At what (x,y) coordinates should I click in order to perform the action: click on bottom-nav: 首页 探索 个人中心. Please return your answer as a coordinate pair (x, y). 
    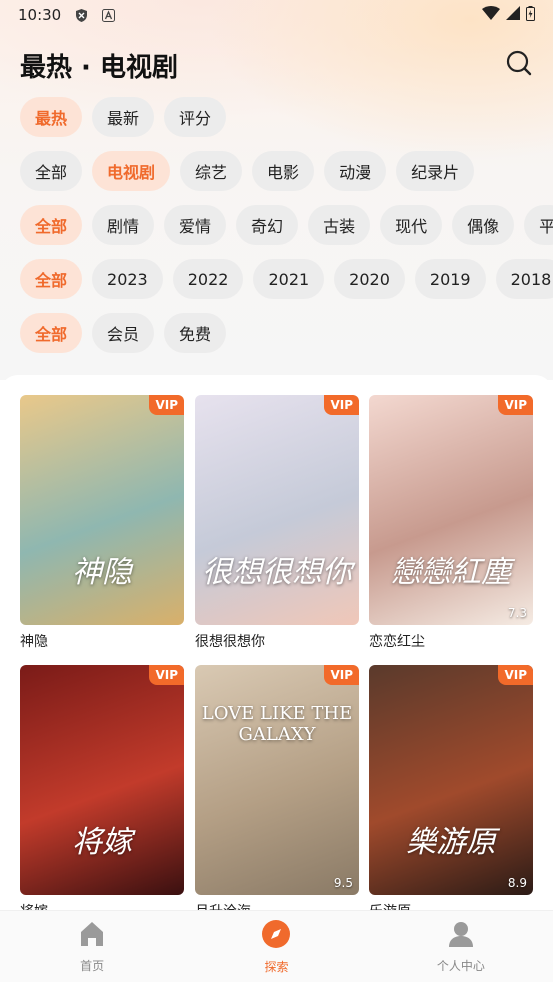
    Looking at the image, I should click on (276, 946).